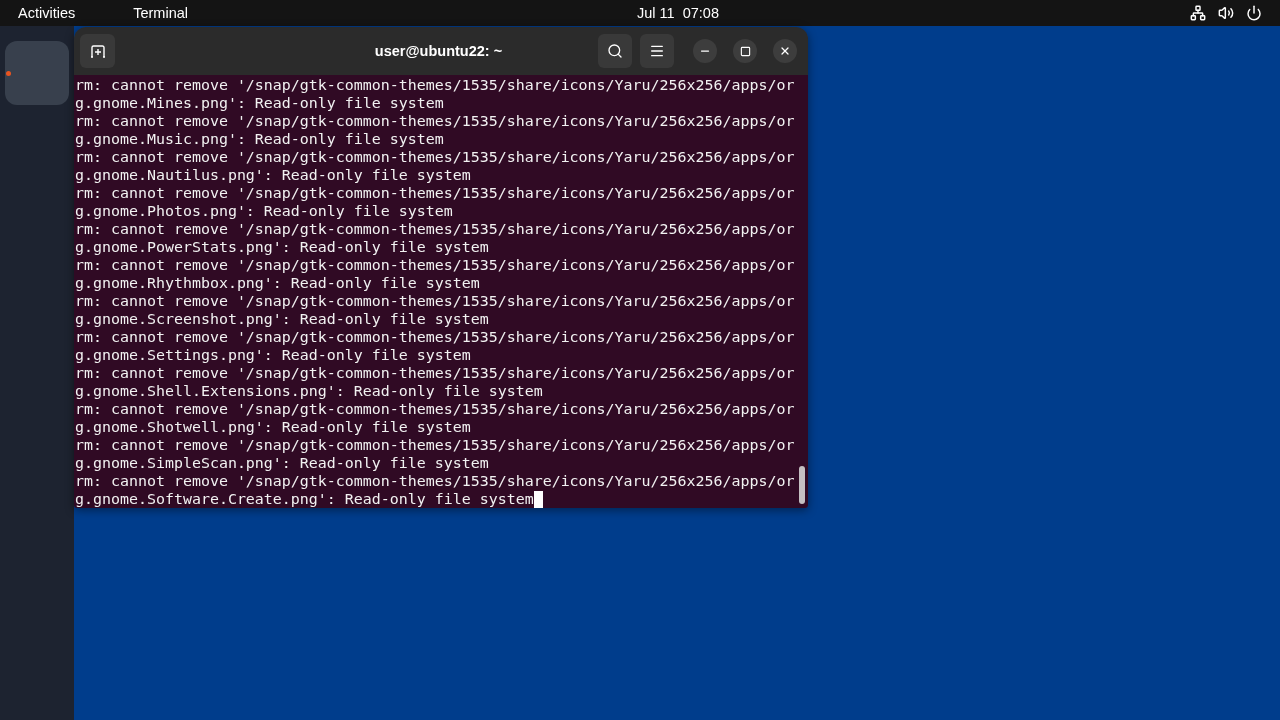  I want to click on window-title: user@ubuntu22: ~, so click(438, 51).